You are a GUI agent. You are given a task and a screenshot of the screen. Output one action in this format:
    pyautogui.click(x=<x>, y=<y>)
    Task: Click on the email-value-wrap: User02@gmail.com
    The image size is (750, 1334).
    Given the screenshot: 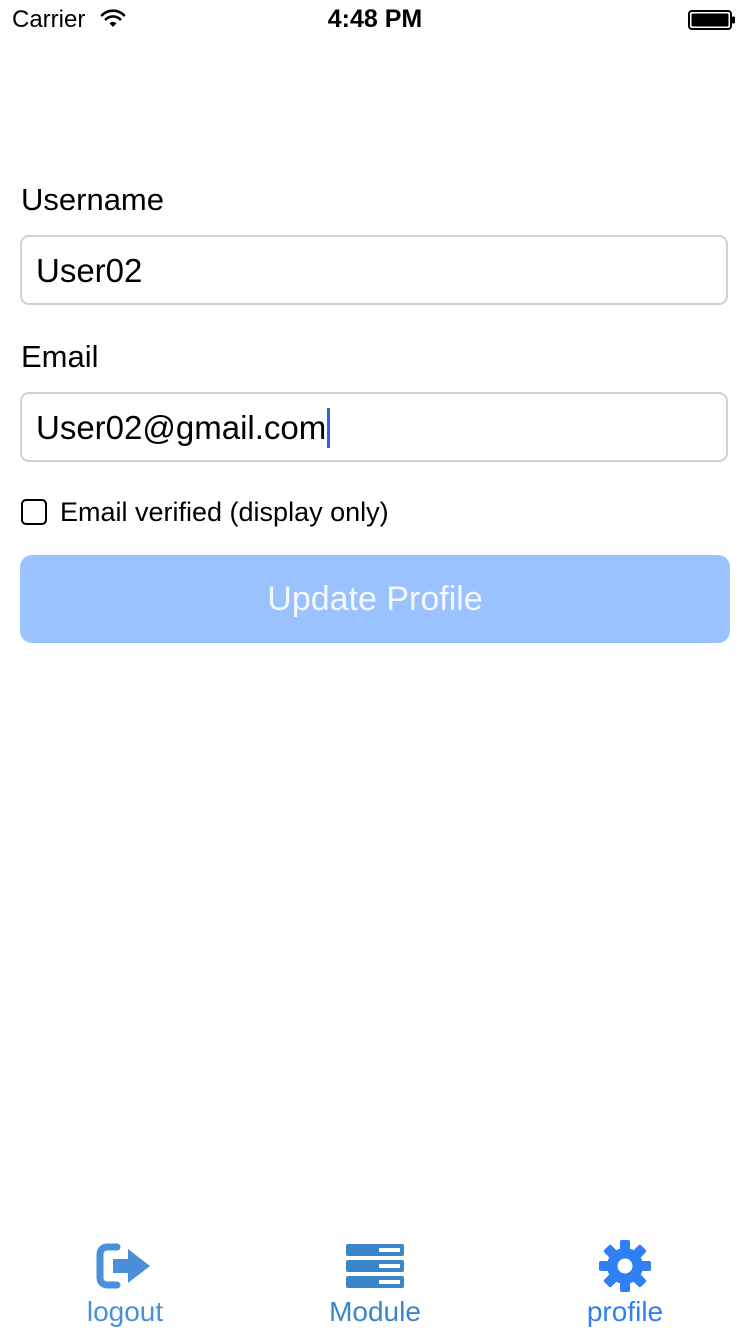 What is the action you would take?
    pyautogui.click(x=183, y=428)
    